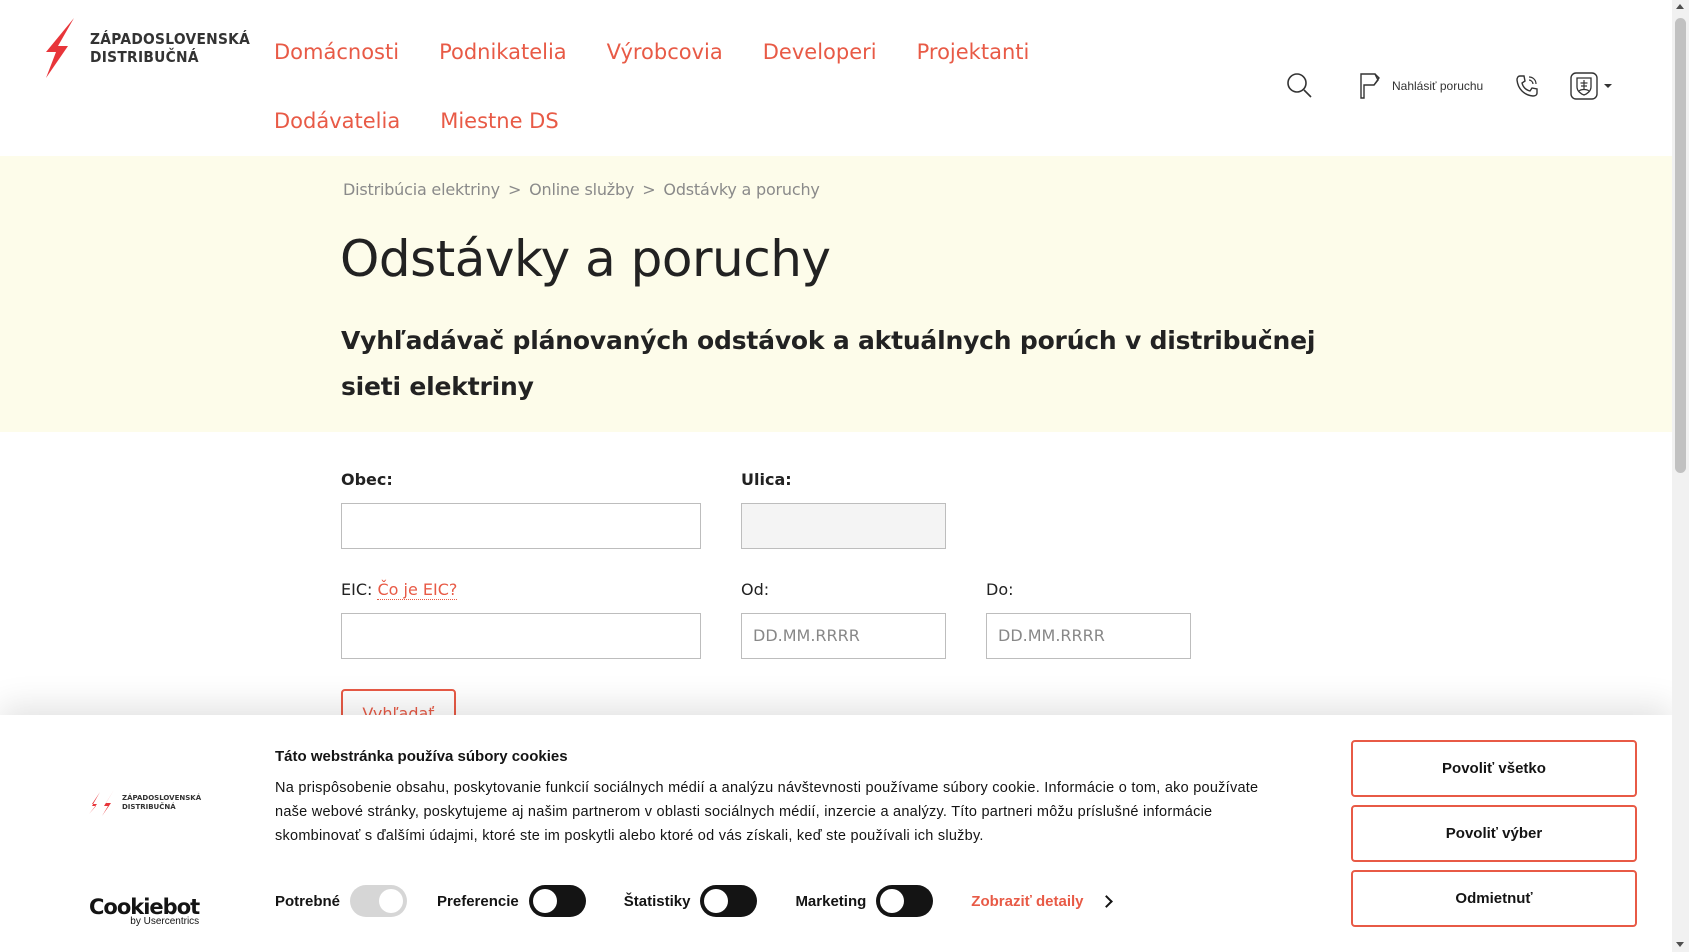 The width and height of the screenshot is (1689, 952). Describe the element at coordinates (162, 798) in the screenshot. I see `cookie-logo-line-1: ZÁPADOSLOVENSKÁ` at that location.